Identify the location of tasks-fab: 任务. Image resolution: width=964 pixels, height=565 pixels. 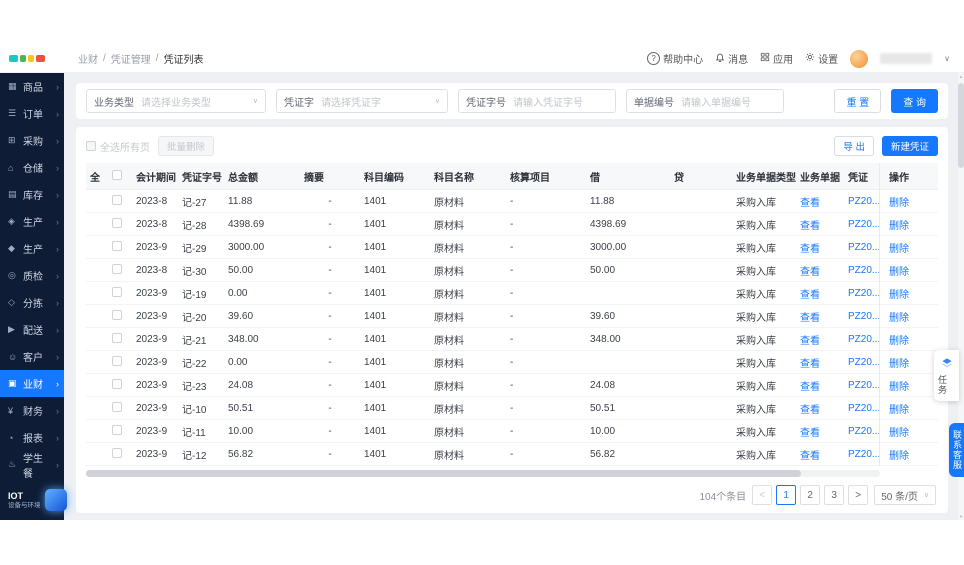
(946, 375).